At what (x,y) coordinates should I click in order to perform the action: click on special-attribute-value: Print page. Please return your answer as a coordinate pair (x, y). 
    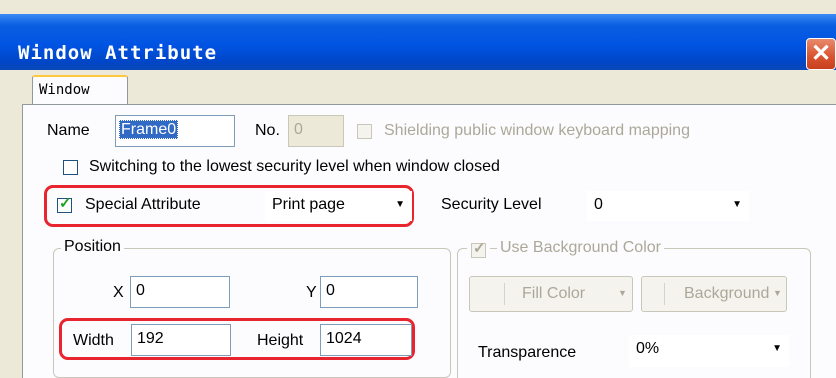
    Looking at the image, I should click on (308, 204).